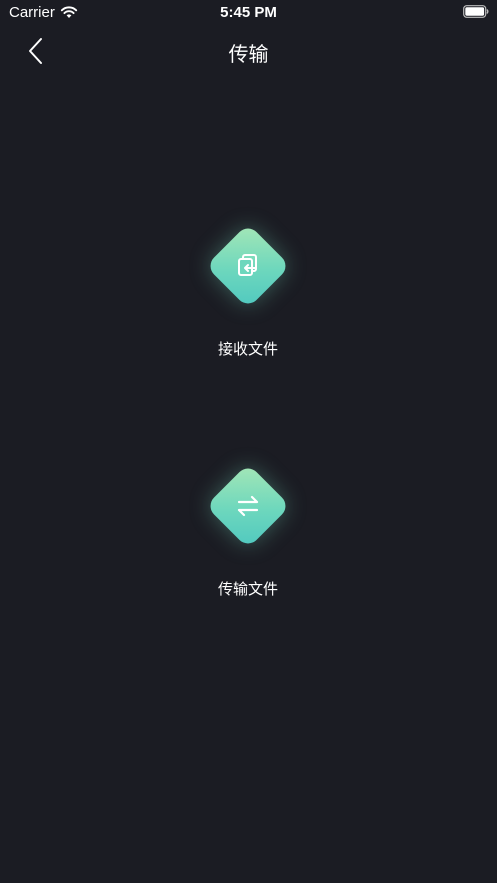 The height and width of the screenshot is (883, 497). I want to click on status-bar: Carrier 5:45 PM, so click(248, 13).